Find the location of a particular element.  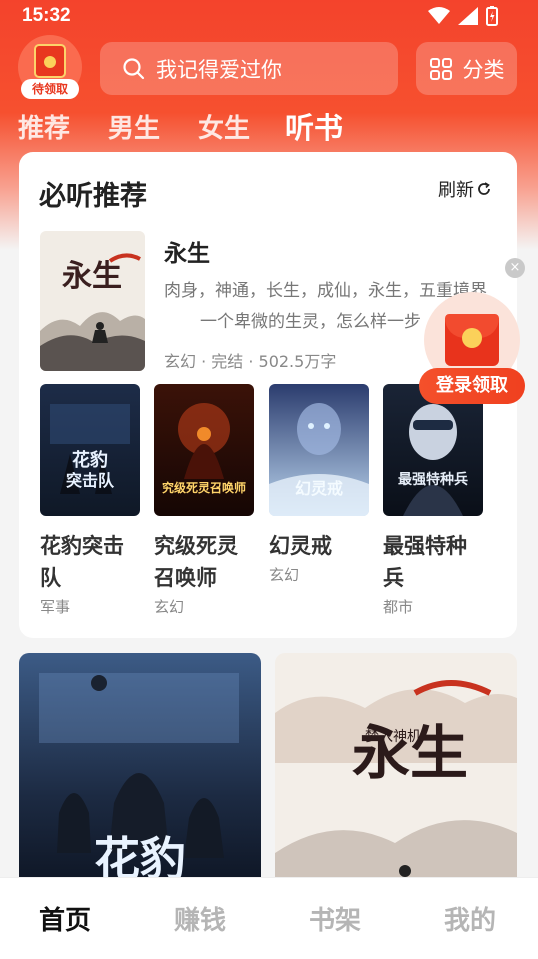

big-book-cover: 花豹 is located at coordinates (140, 773).